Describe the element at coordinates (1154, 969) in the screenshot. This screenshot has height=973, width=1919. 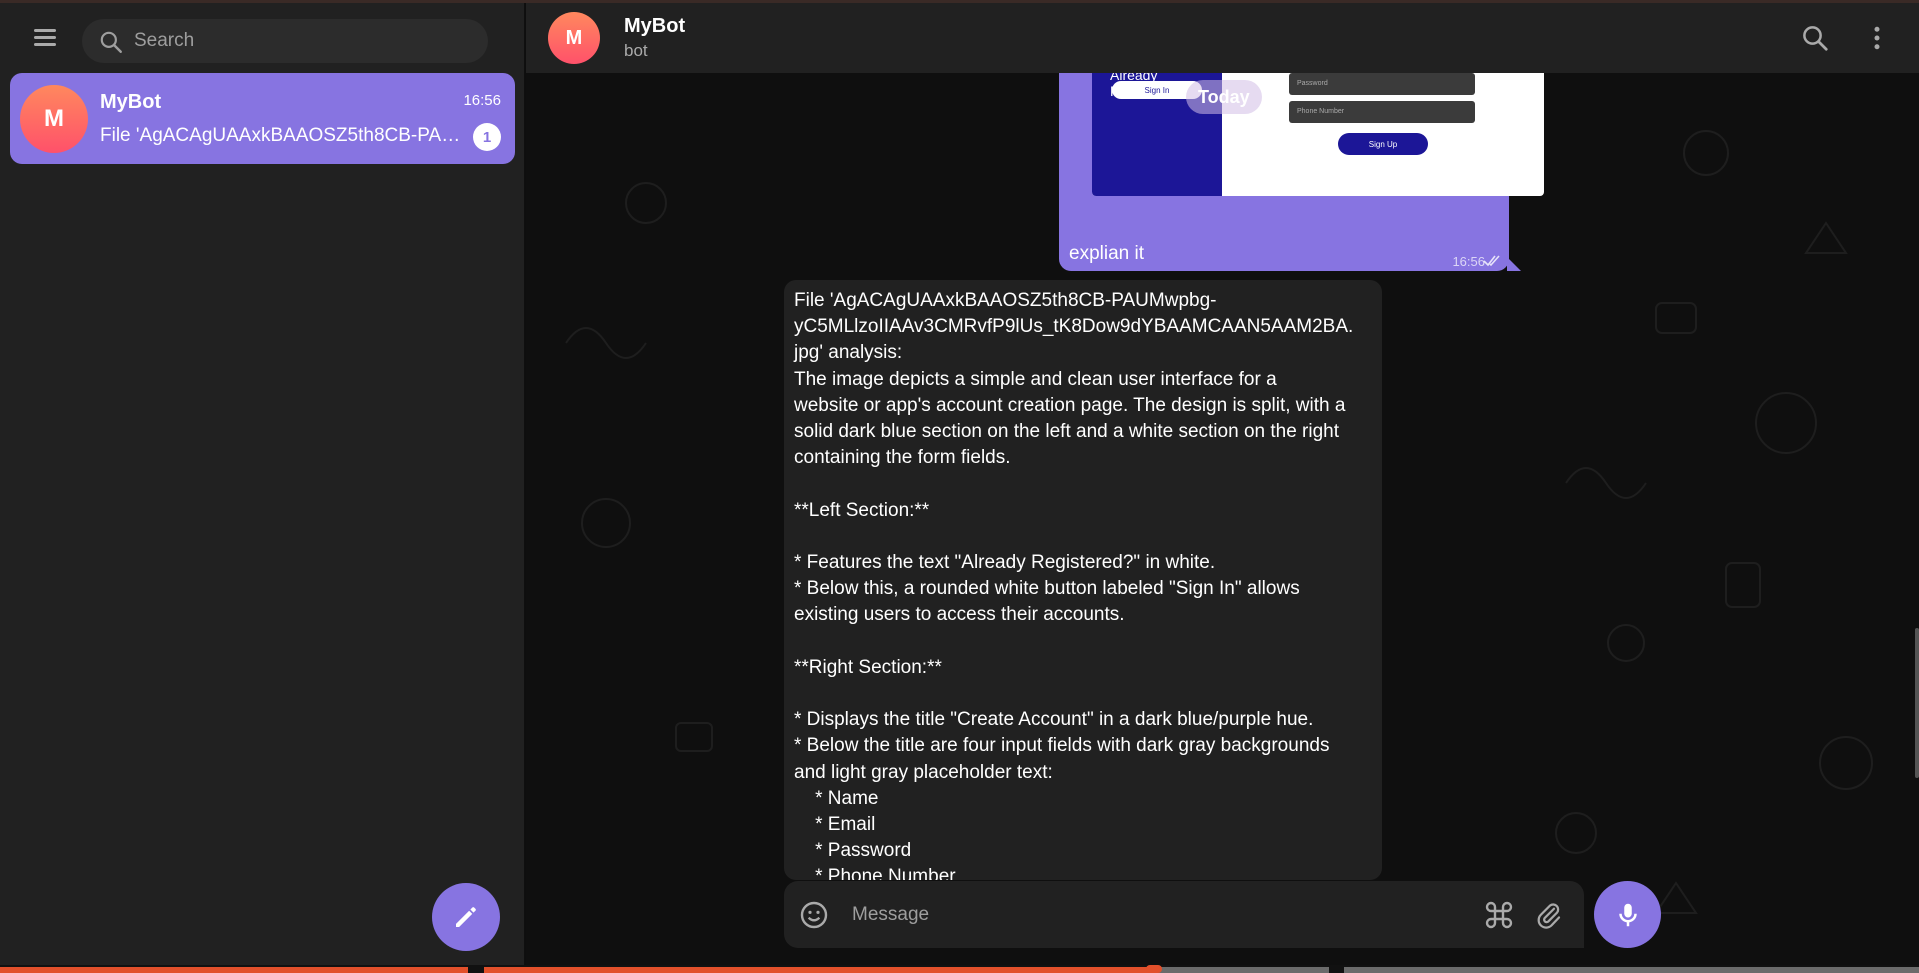
I see `progress-scrubber-handle` at that location.